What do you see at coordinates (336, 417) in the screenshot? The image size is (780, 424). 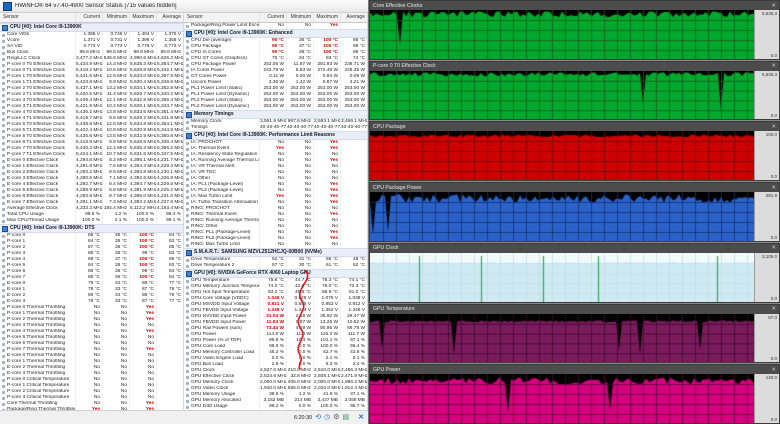 I see `settings-gear-icon: ⚙` at bounding box center [336, 417].